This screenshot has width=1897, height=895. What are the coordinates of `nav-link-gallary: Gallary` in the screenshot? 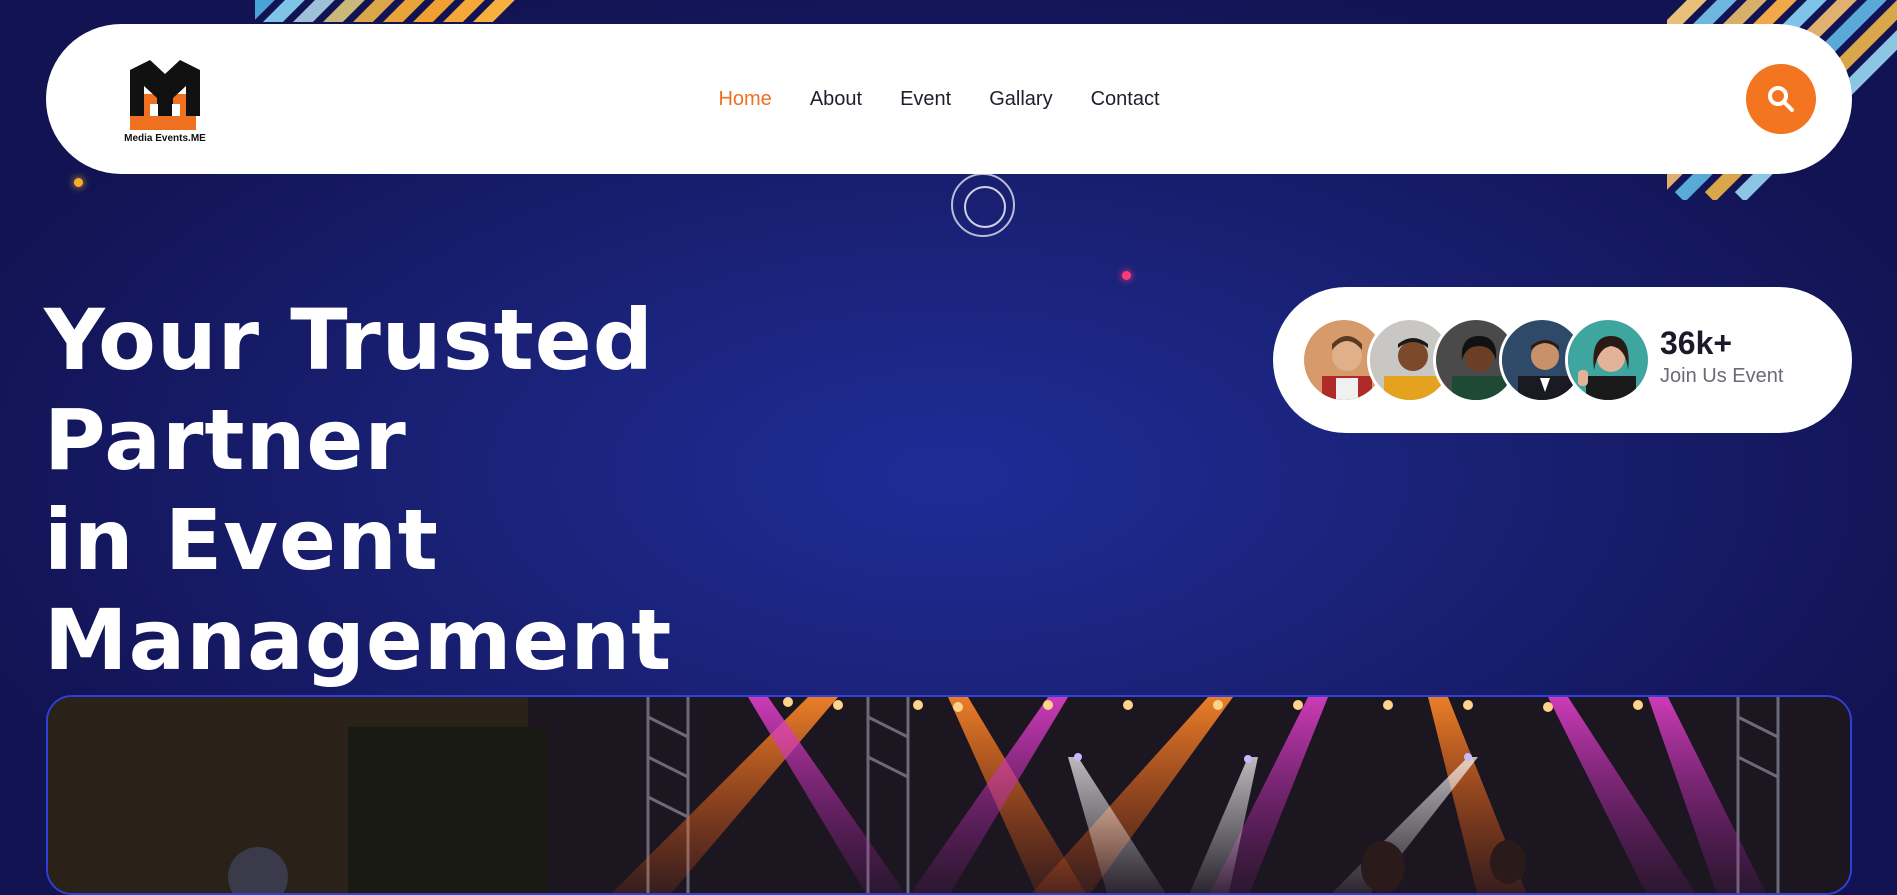 It's located at (1020, 99).